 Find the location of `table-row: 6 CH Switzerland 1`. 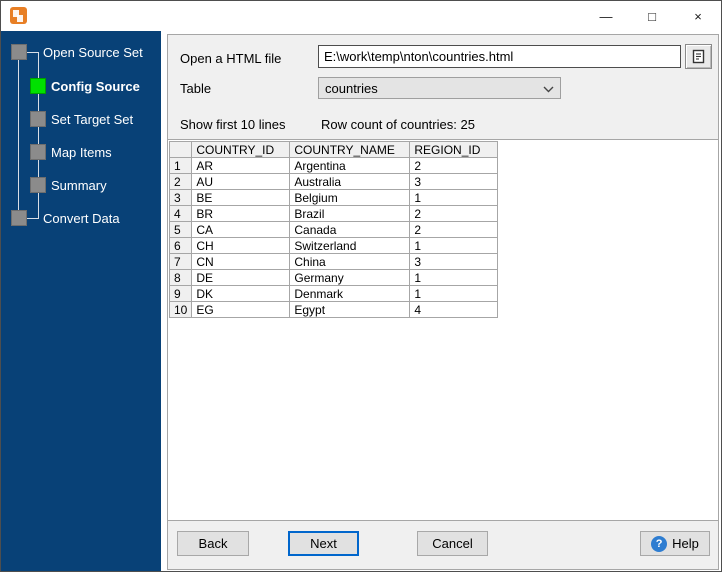

table-row: 6 CH Switzerland 1 is located at coordinates (333, 245).